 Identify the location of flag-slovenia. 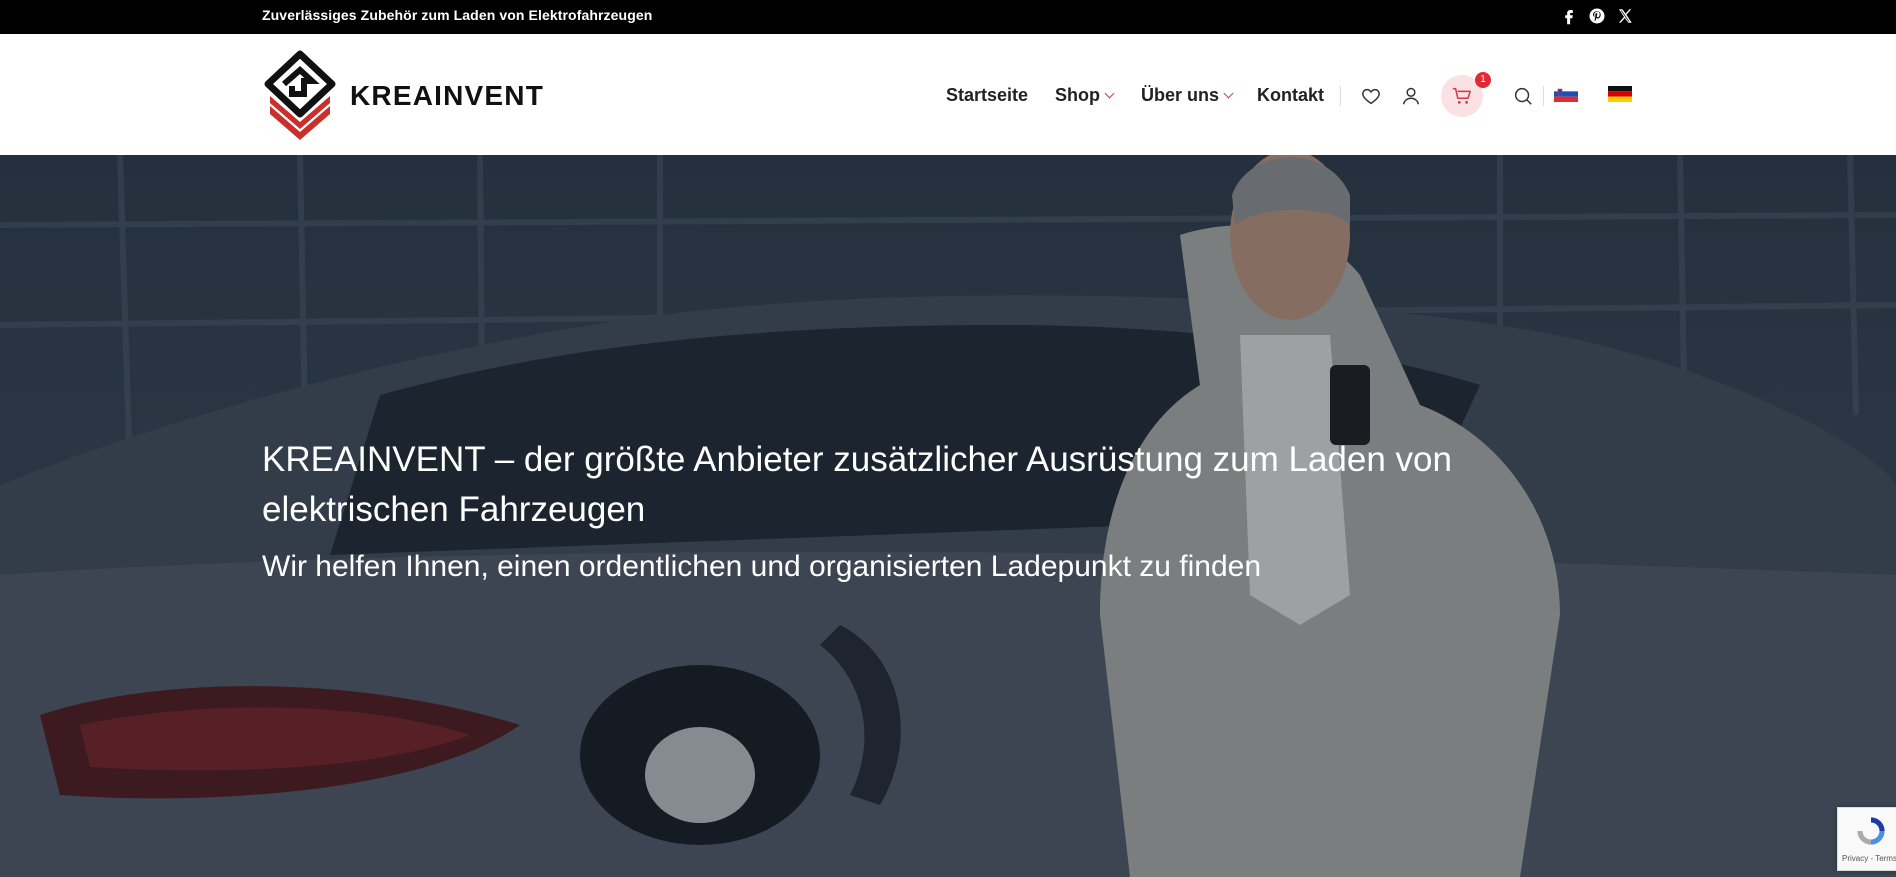
(1566, 94).